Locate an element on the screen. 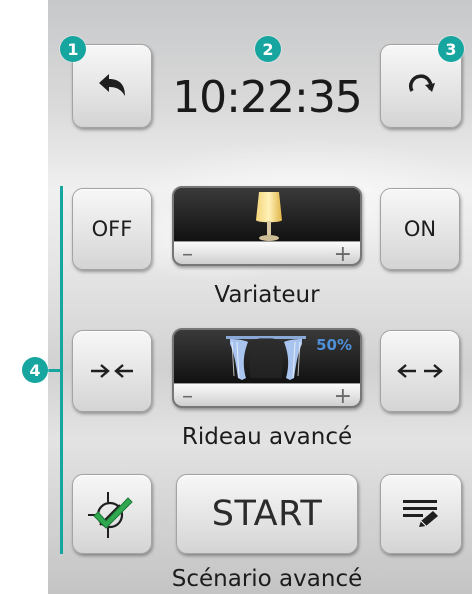 The image size is (472, 594). dimmer-minus: – is located at coordinates (187, 254).